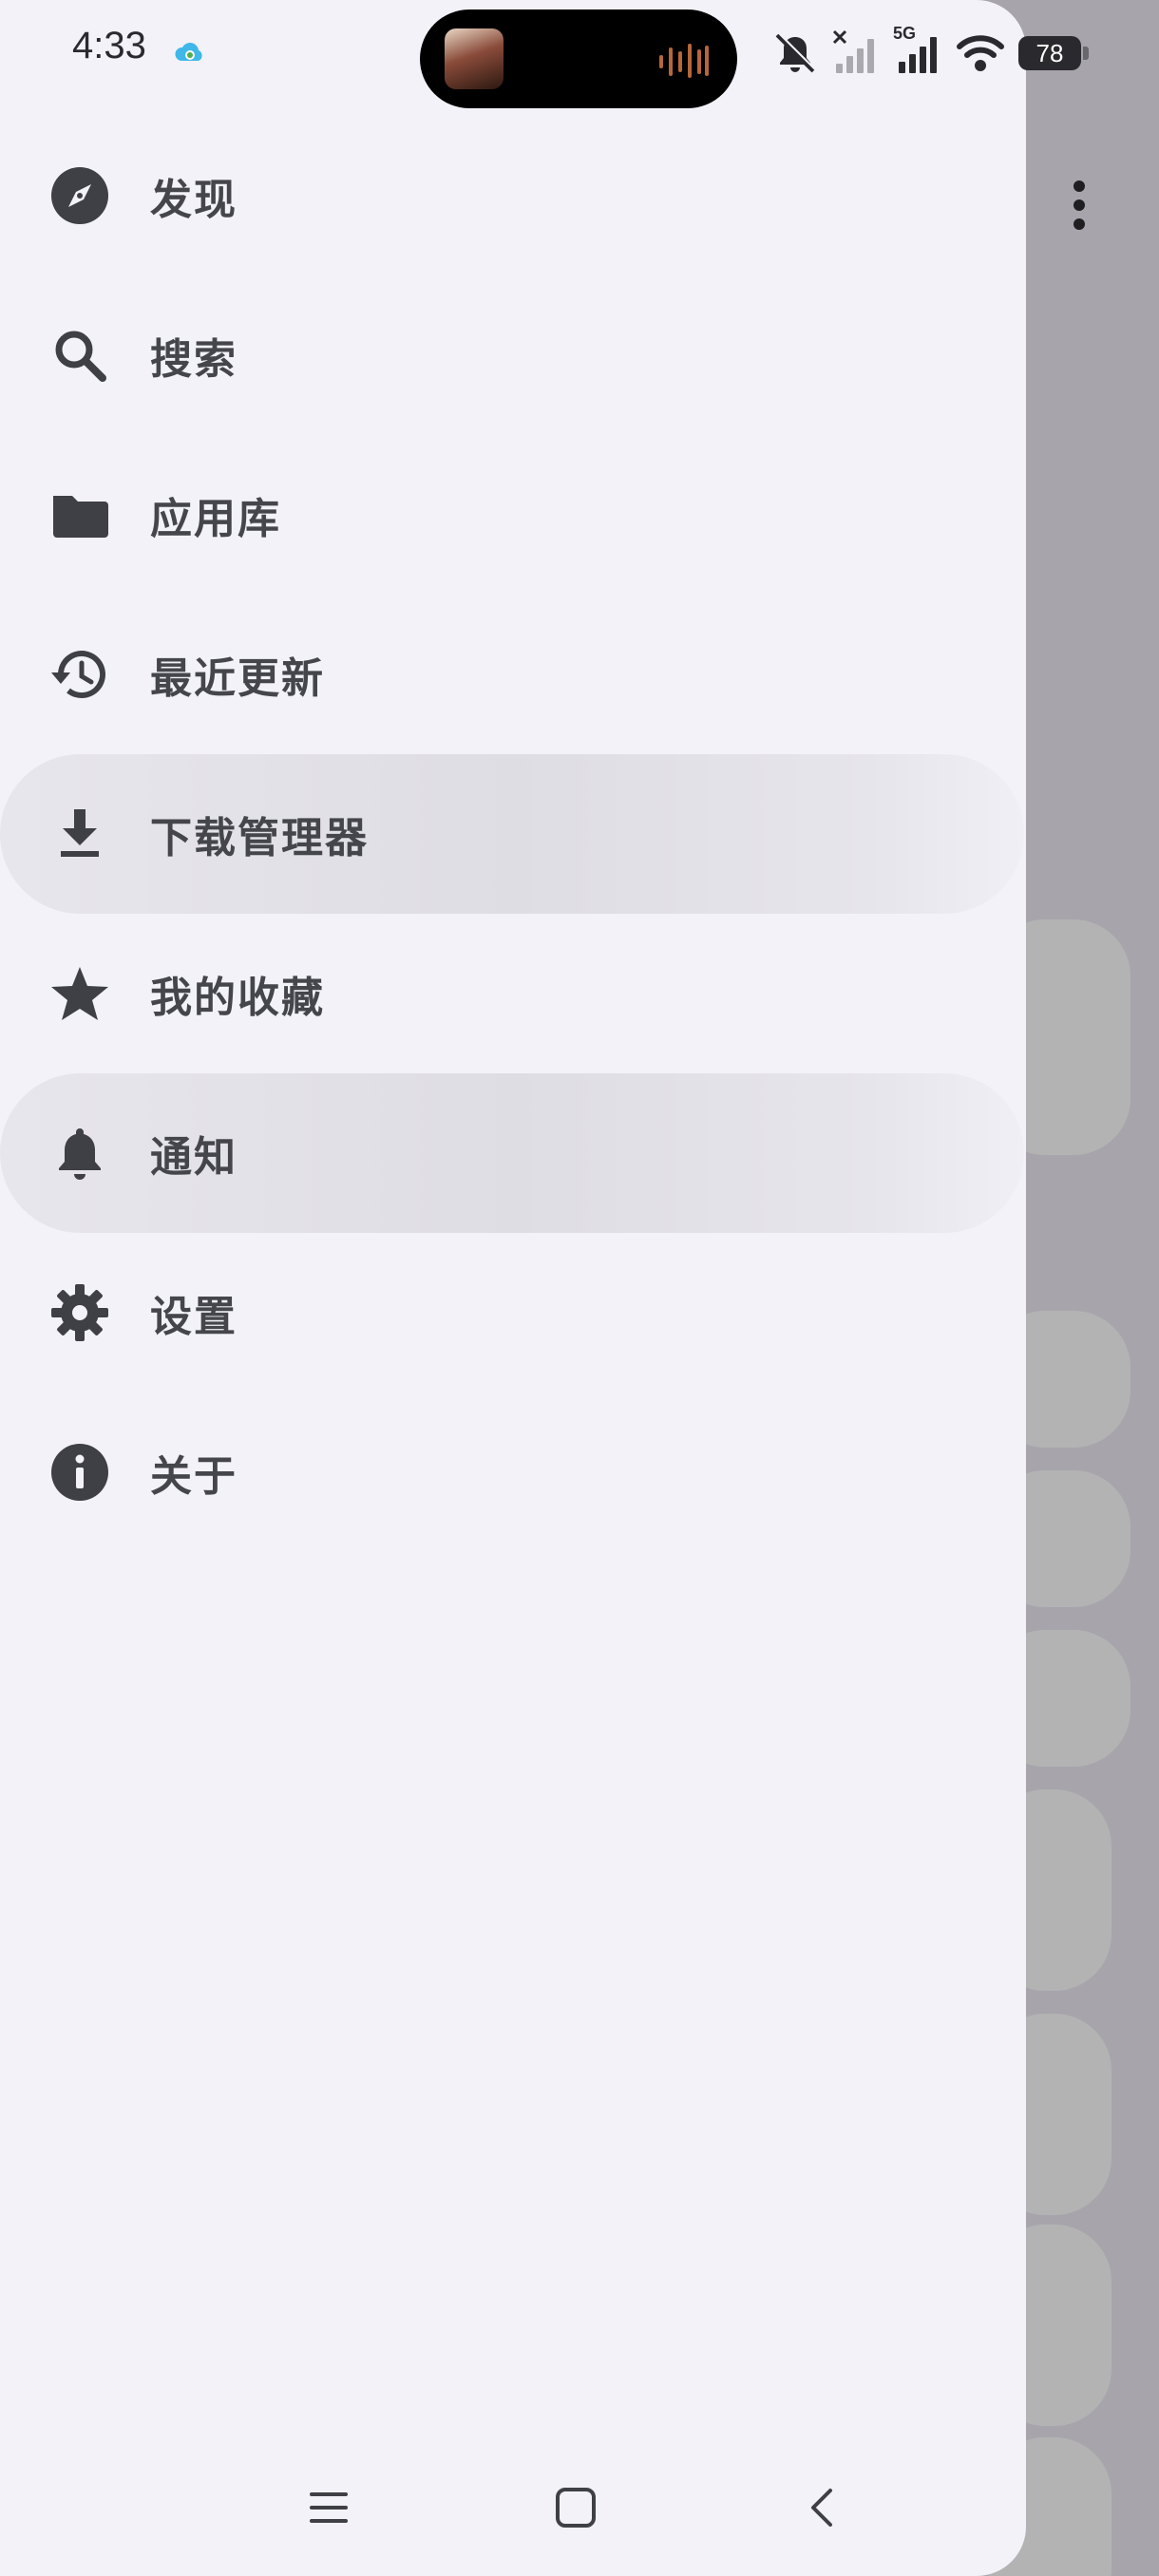  Describe the element at coordinates (512, 1153) in the screenshot. I see `drawer-item-notifications: 通知` at that location.